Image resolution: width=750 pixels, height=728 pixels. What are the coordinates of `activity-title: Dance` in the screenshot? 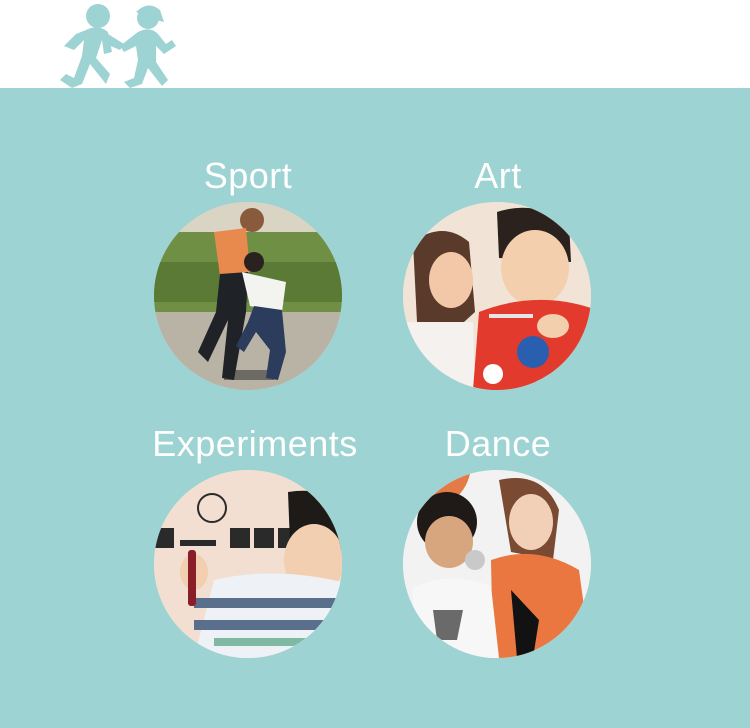 It's located at (498, 443).